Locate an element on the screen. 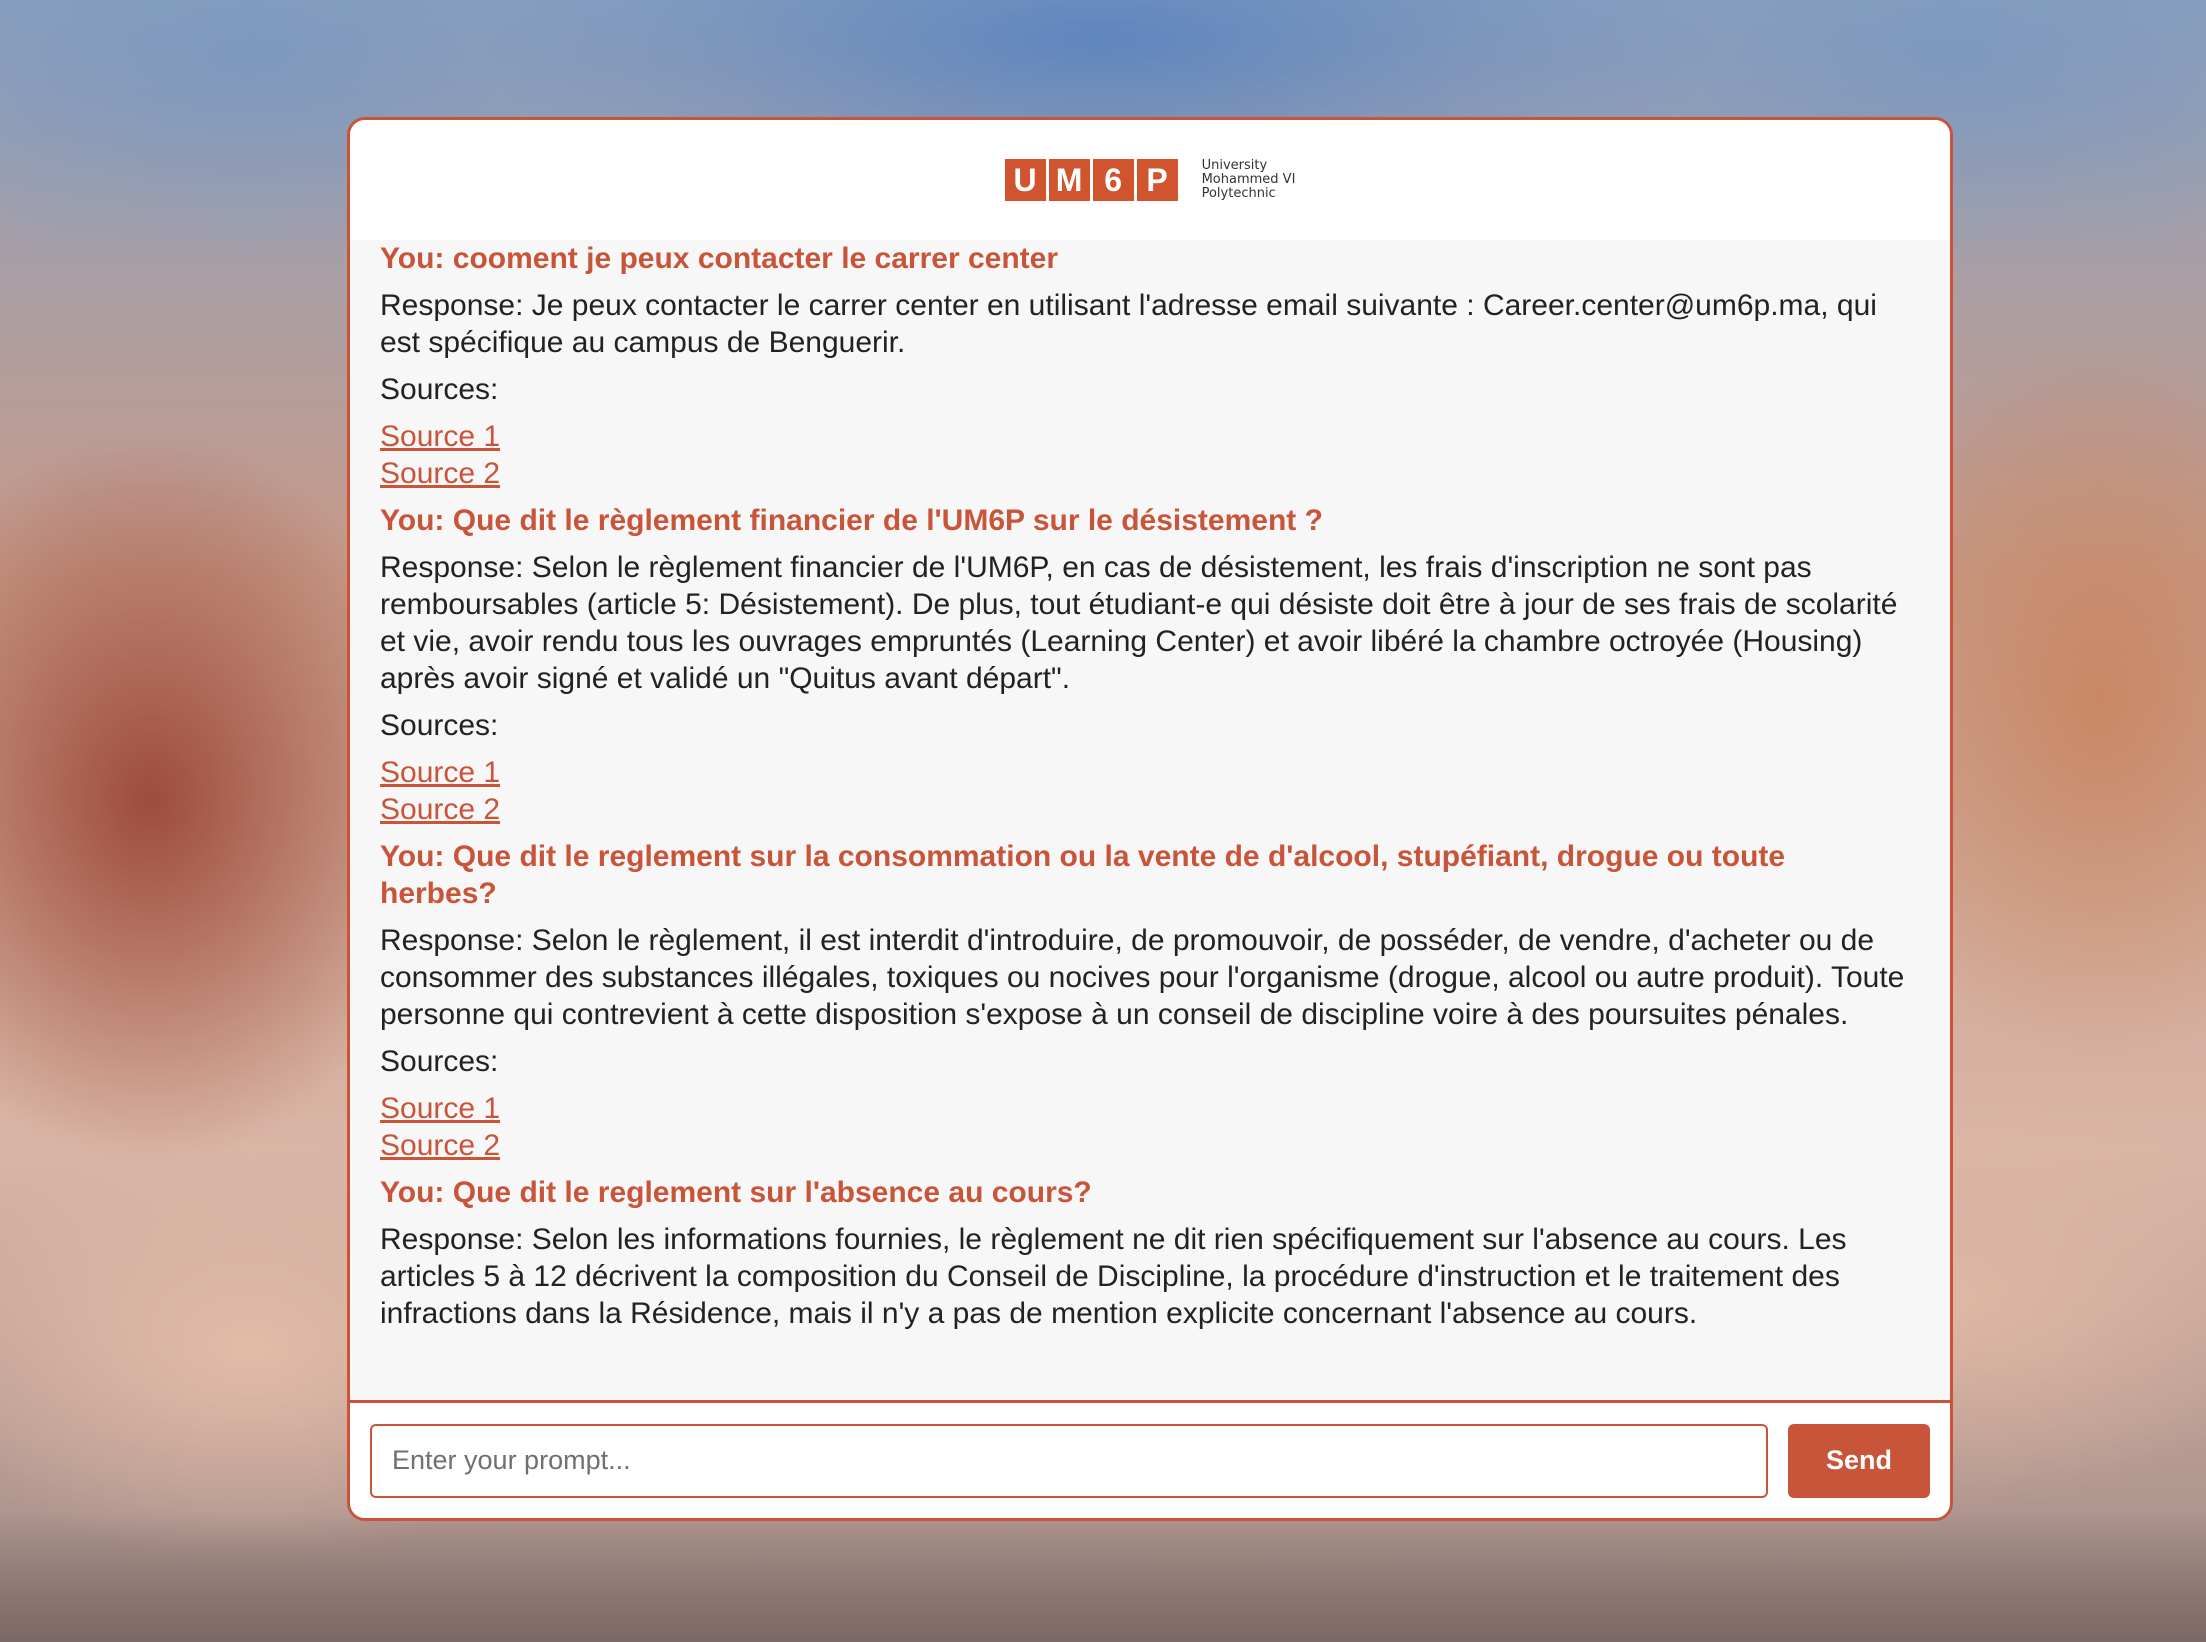 This screenshot has width=2206, height=1642. logo-tagline-line: Mohammed VI is located at coordinates (1248, 179).